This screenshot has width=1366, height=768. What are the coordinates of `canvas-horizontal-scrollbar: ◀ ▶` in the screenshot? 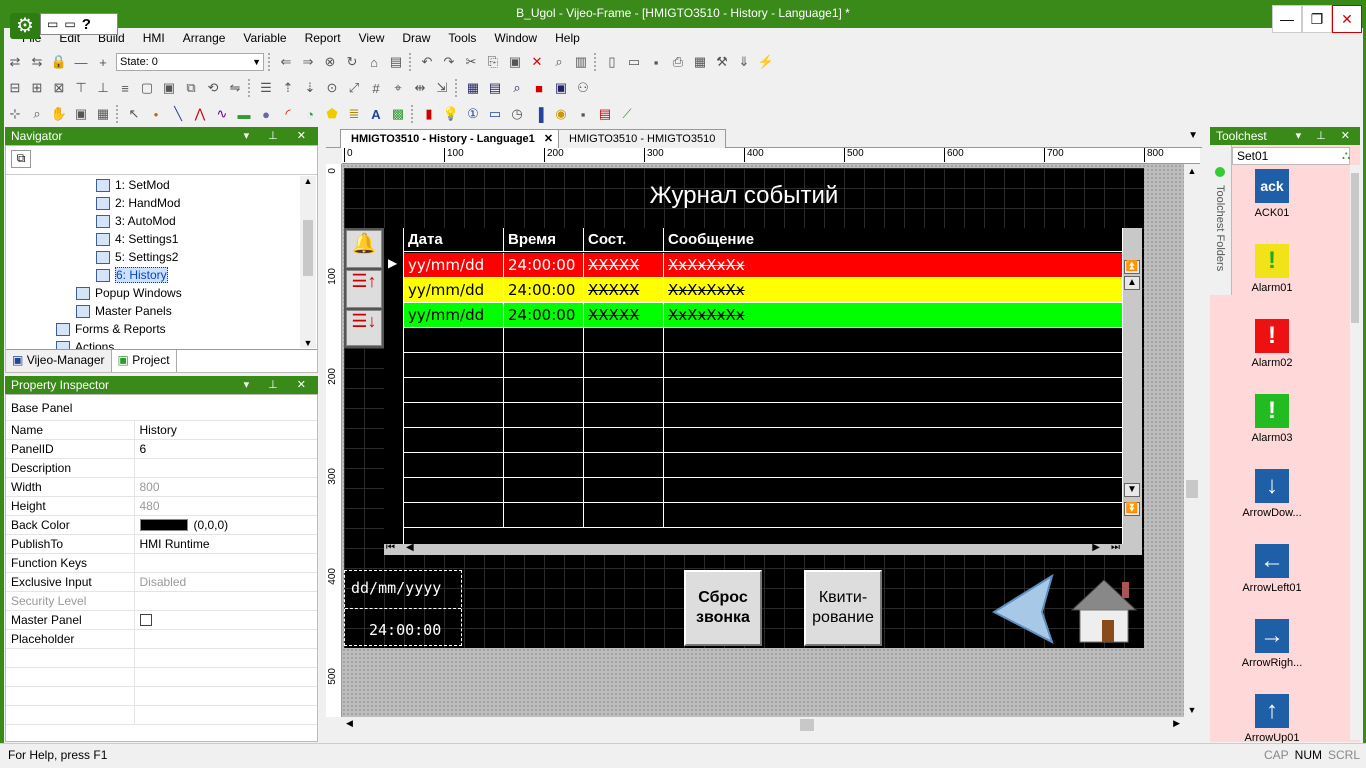 It's located at (763, 725).